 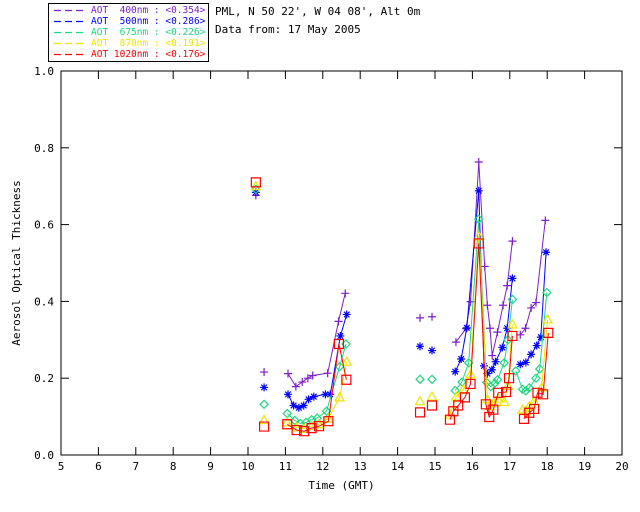 I want to click on x-axis-title: Time (GMT), so click(x=341, y=485).